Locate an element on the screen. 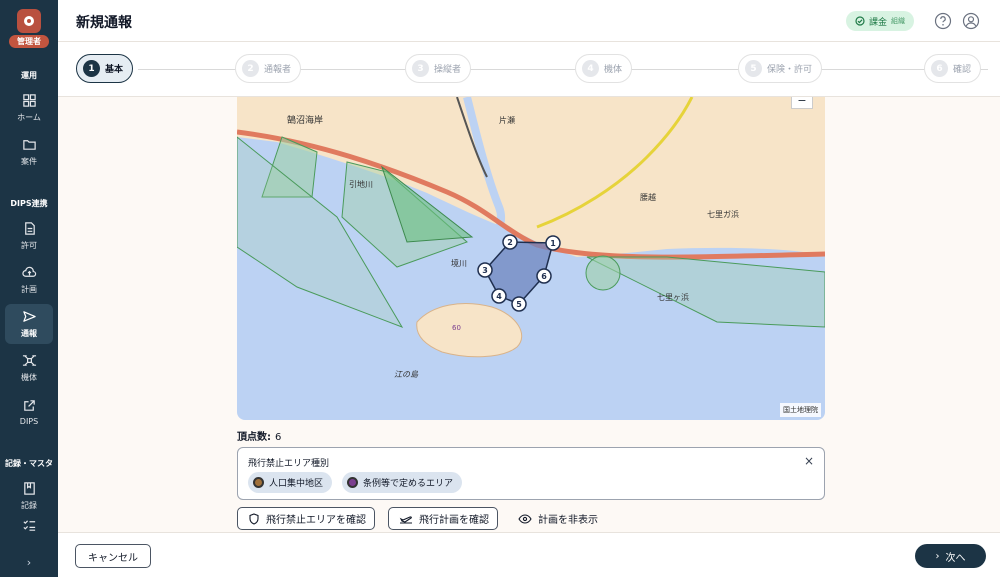 The height and width of the screenshot is (577, 1000). vertex-number: 6 is located at coordinates (544, 276).